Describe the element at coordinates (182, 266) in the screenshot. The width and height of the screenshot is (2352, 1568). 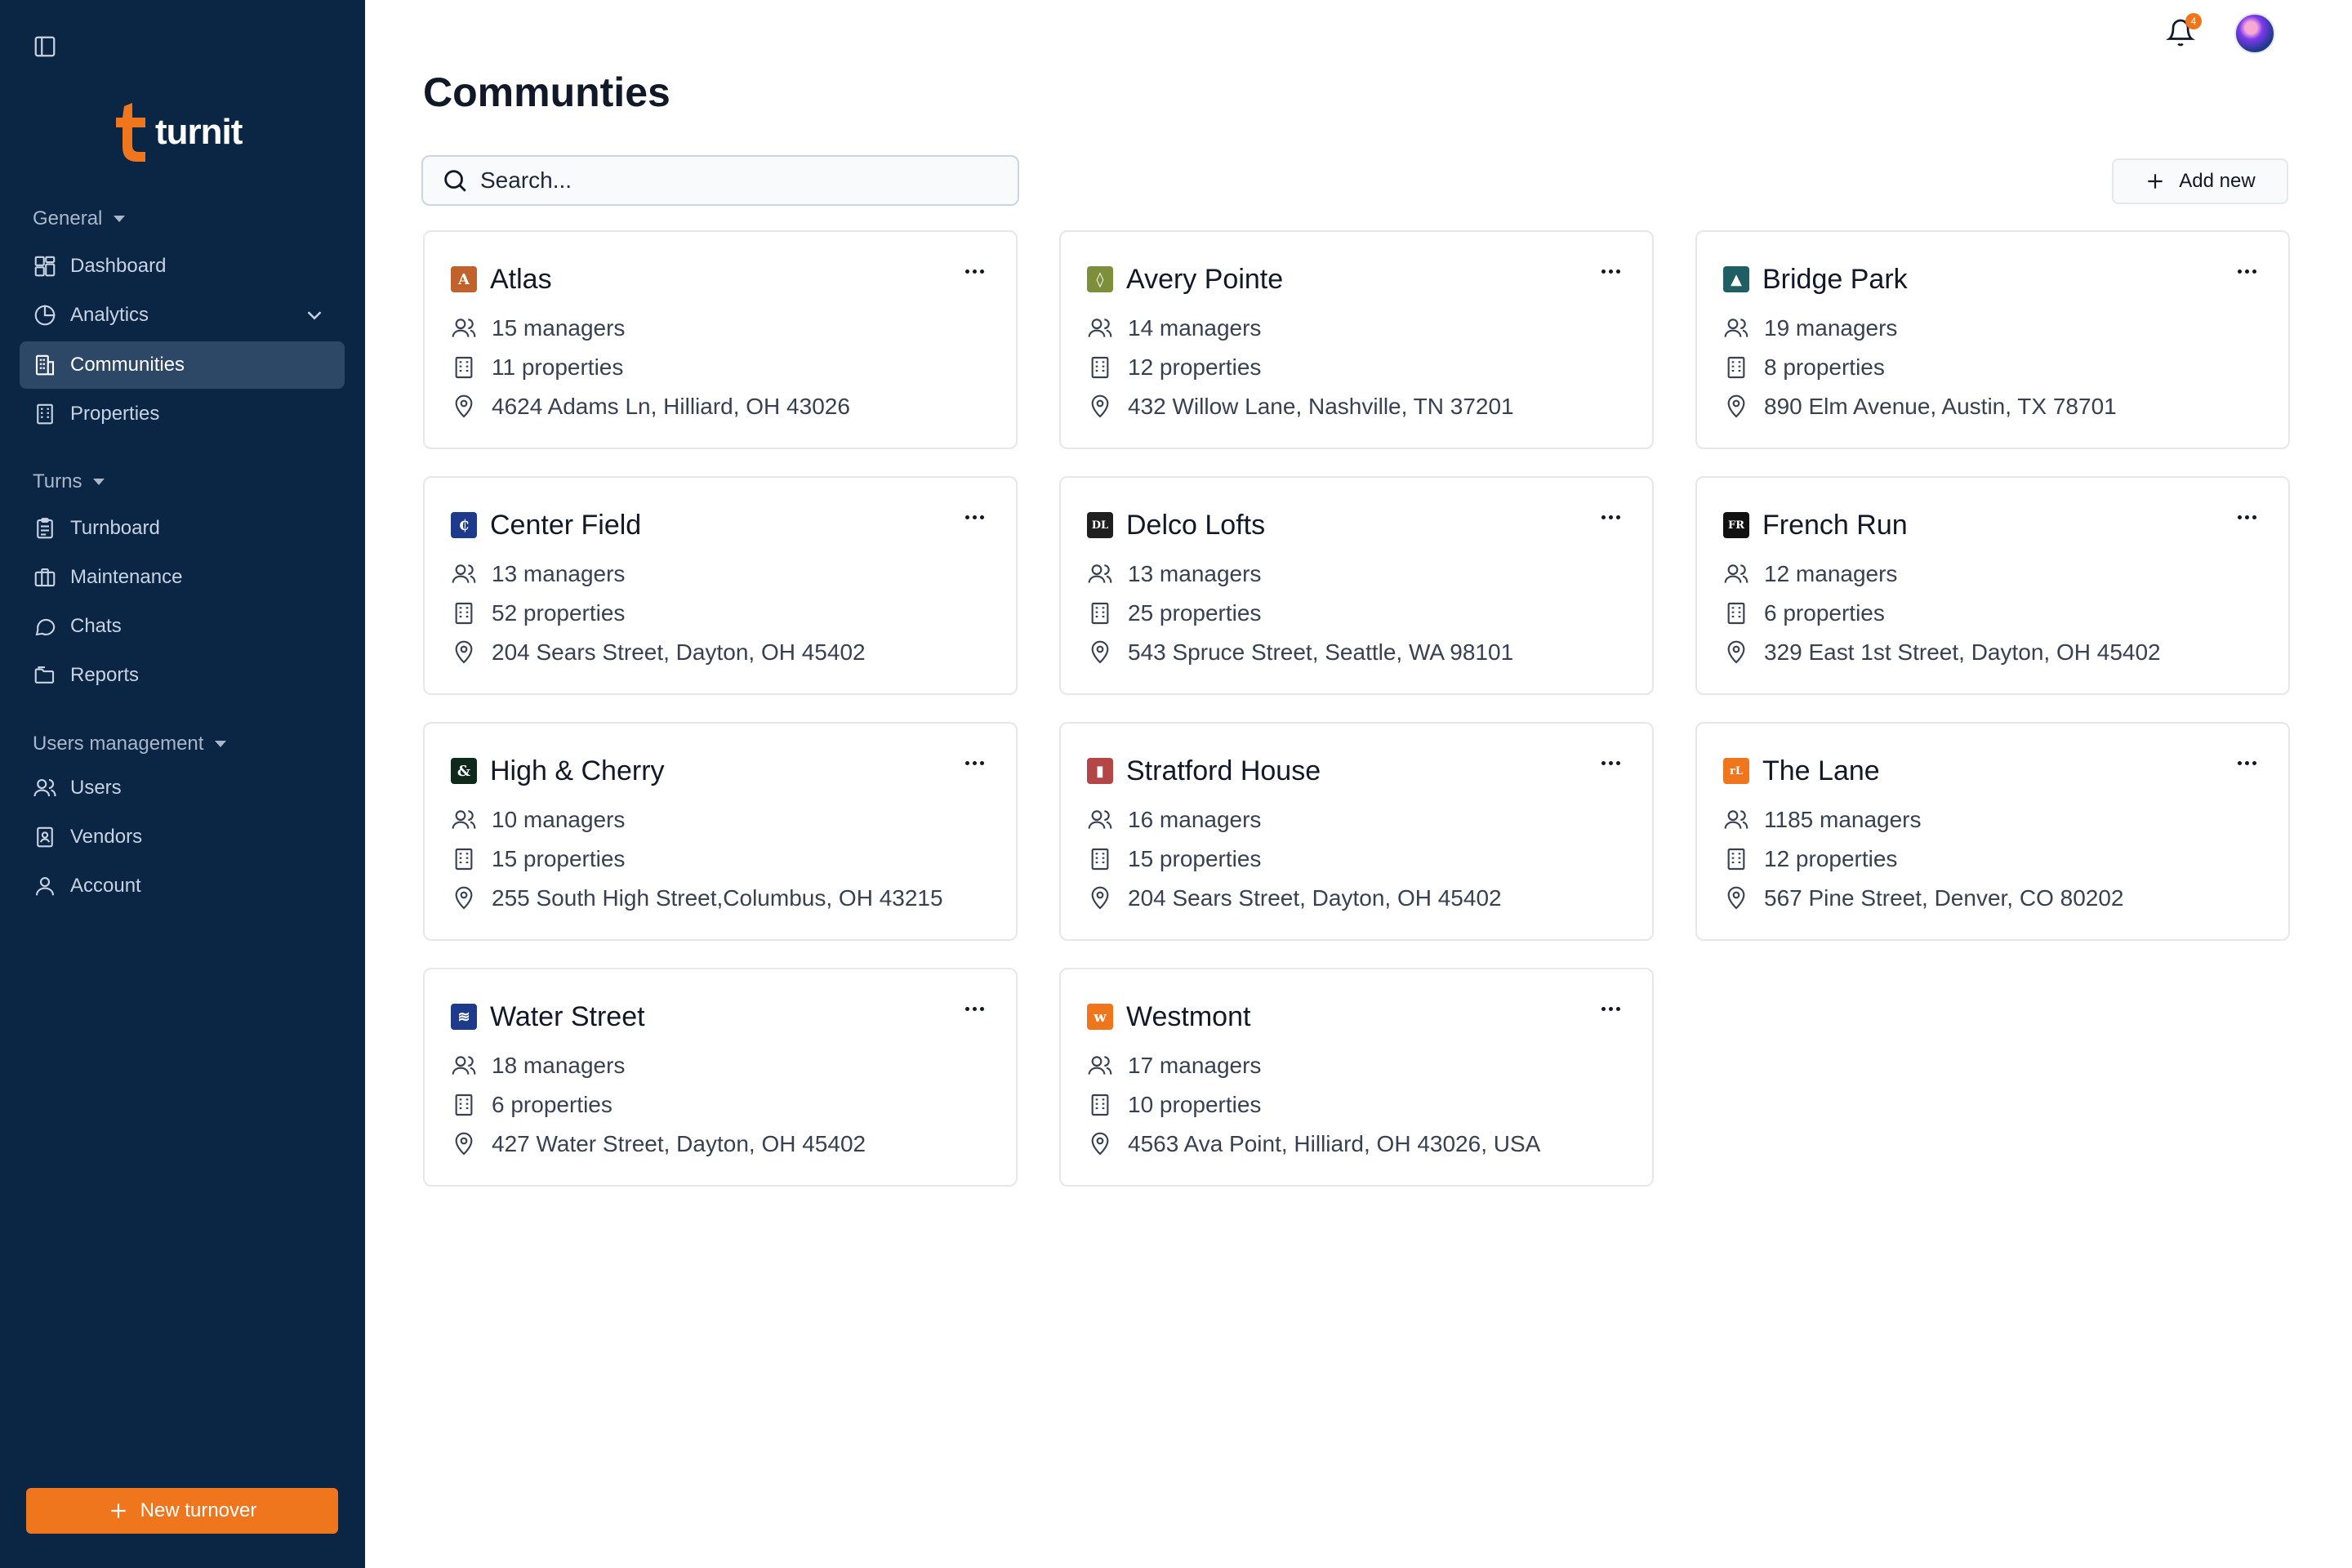
I see `sidebar-item-dashboard: Dashboard` at that location.